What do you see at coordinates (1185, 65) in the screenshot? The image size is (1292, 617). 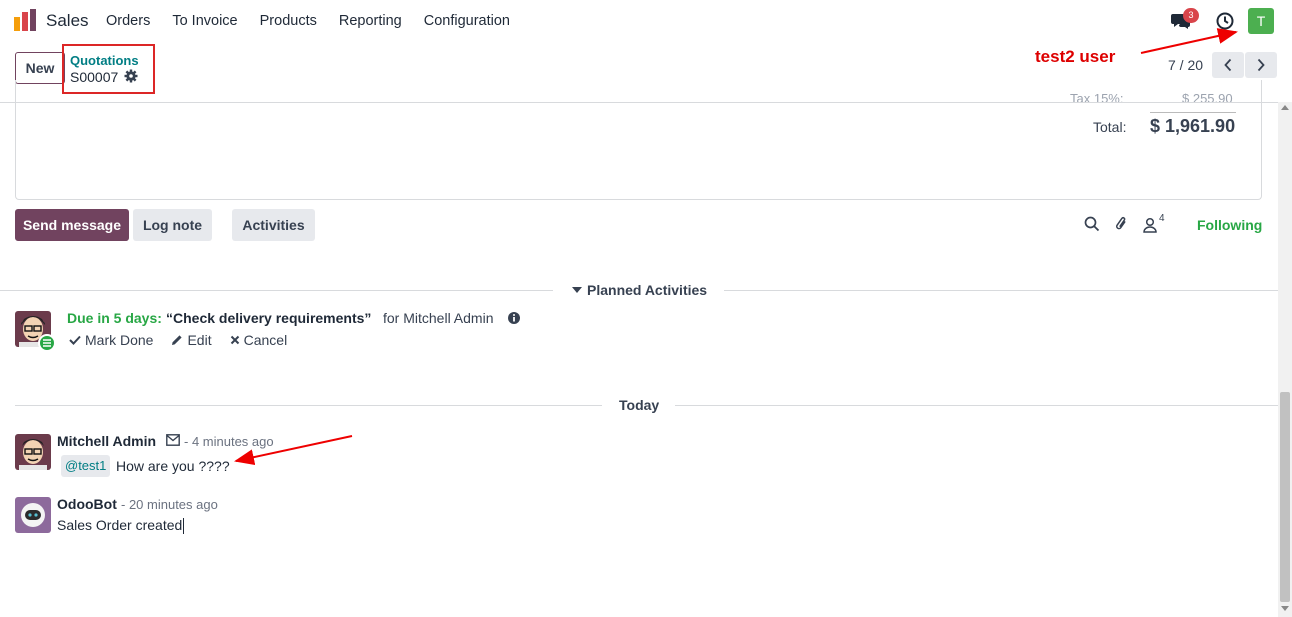 I see `pager-value: 7 / 20` at bounding box center [1185, 65].